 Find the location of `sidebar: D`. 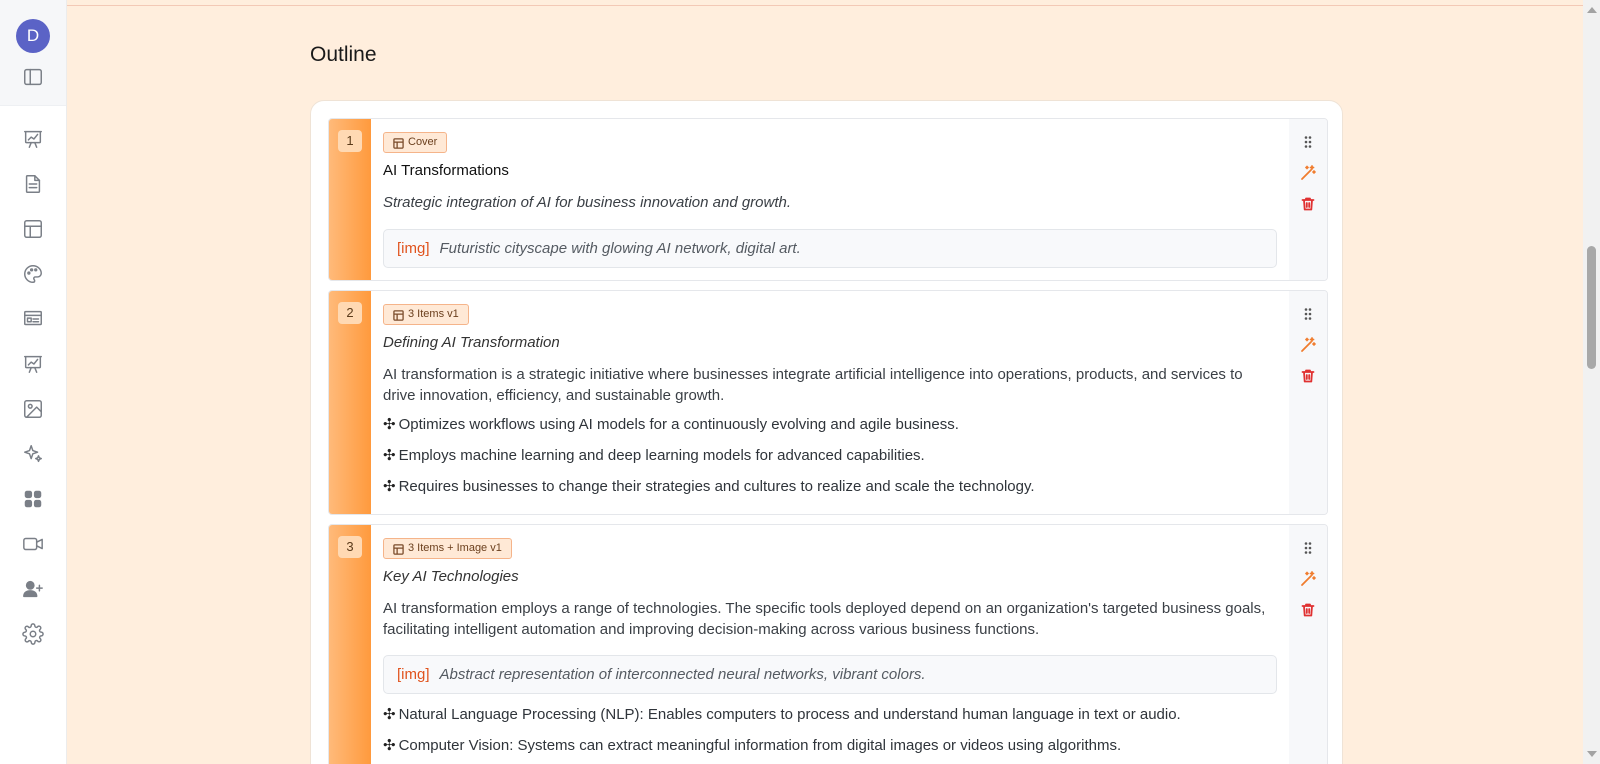

sidebar: D is located at coordinates (33, 382).